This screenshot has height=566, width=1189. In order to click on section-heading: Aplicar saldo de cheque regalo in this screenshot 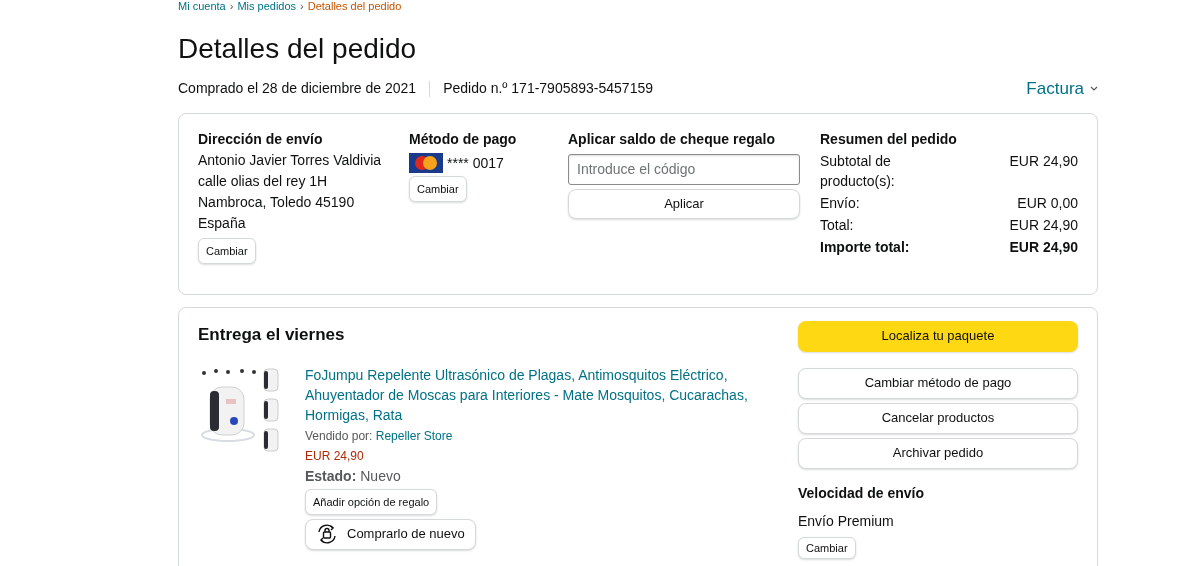, I will do `click(672, 139)`.